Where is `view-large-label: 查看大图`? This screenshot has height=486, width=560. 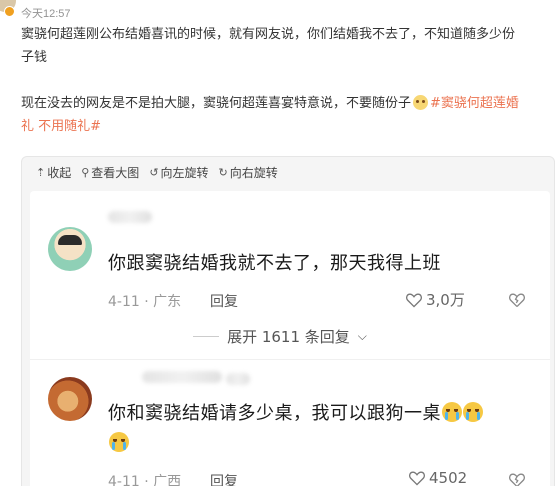
view-large-label: 查看大图 is located at coordinates (115, 172).